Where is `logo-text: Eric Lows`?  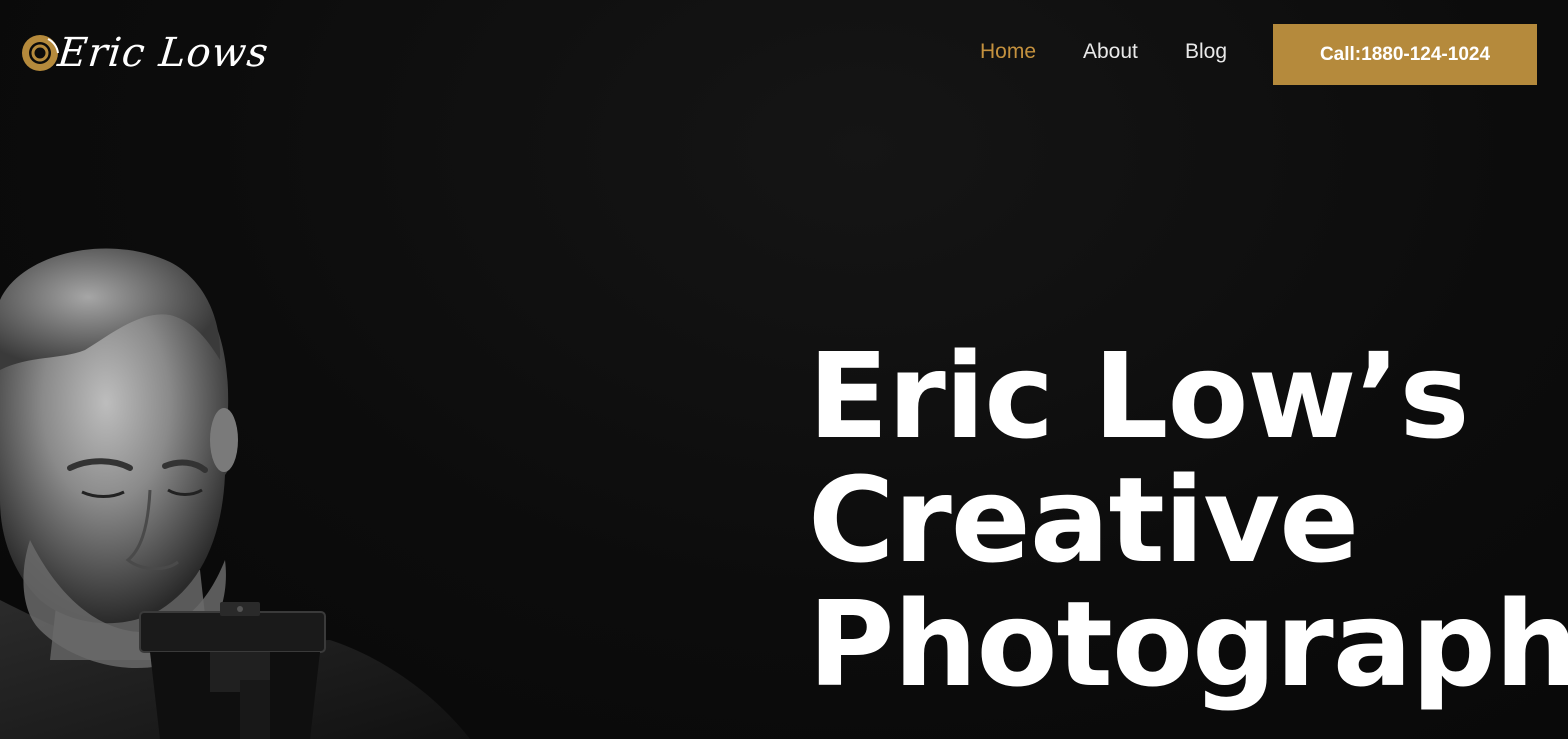
logo-text: Eric Lows is located at coordinates (163, 53).